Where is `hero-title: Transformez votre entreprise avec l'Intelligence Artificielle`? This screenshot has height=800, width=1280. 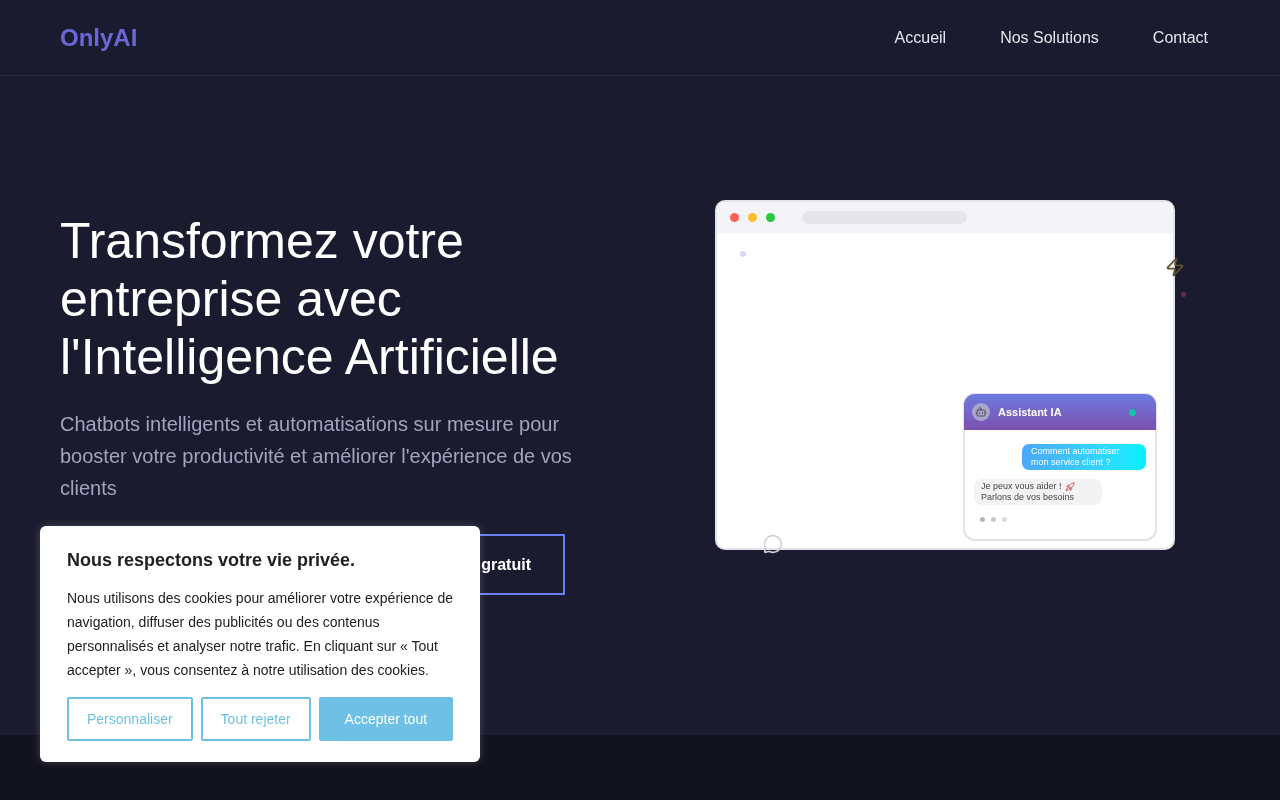
hero-title: Transformez votre entreprise avec l'Intelligence Artificielle is located at coordinates (310, 299).